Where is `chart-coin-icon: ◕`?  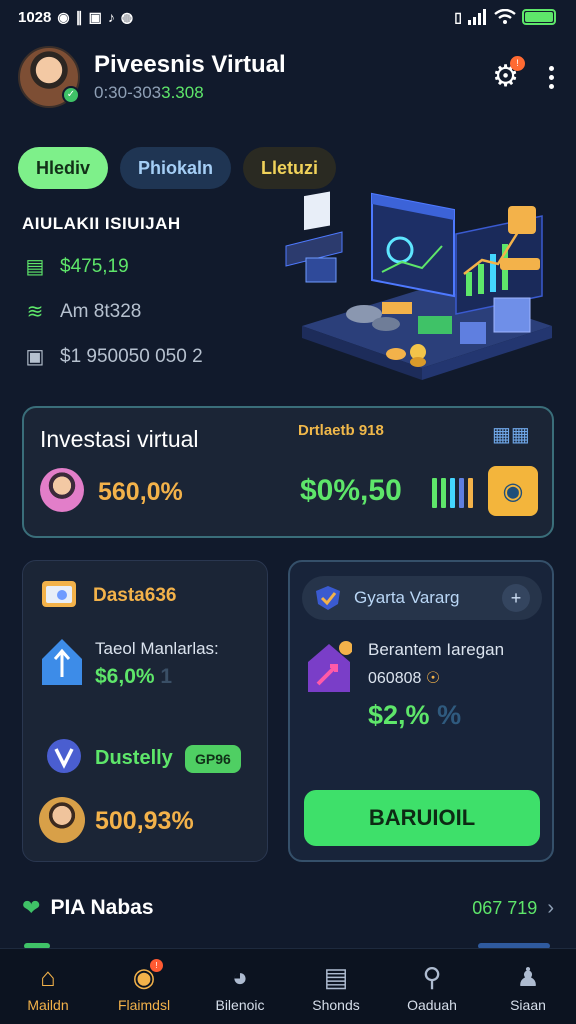 chart-coin-icon: ◕ is located at coordinates (240, 976).